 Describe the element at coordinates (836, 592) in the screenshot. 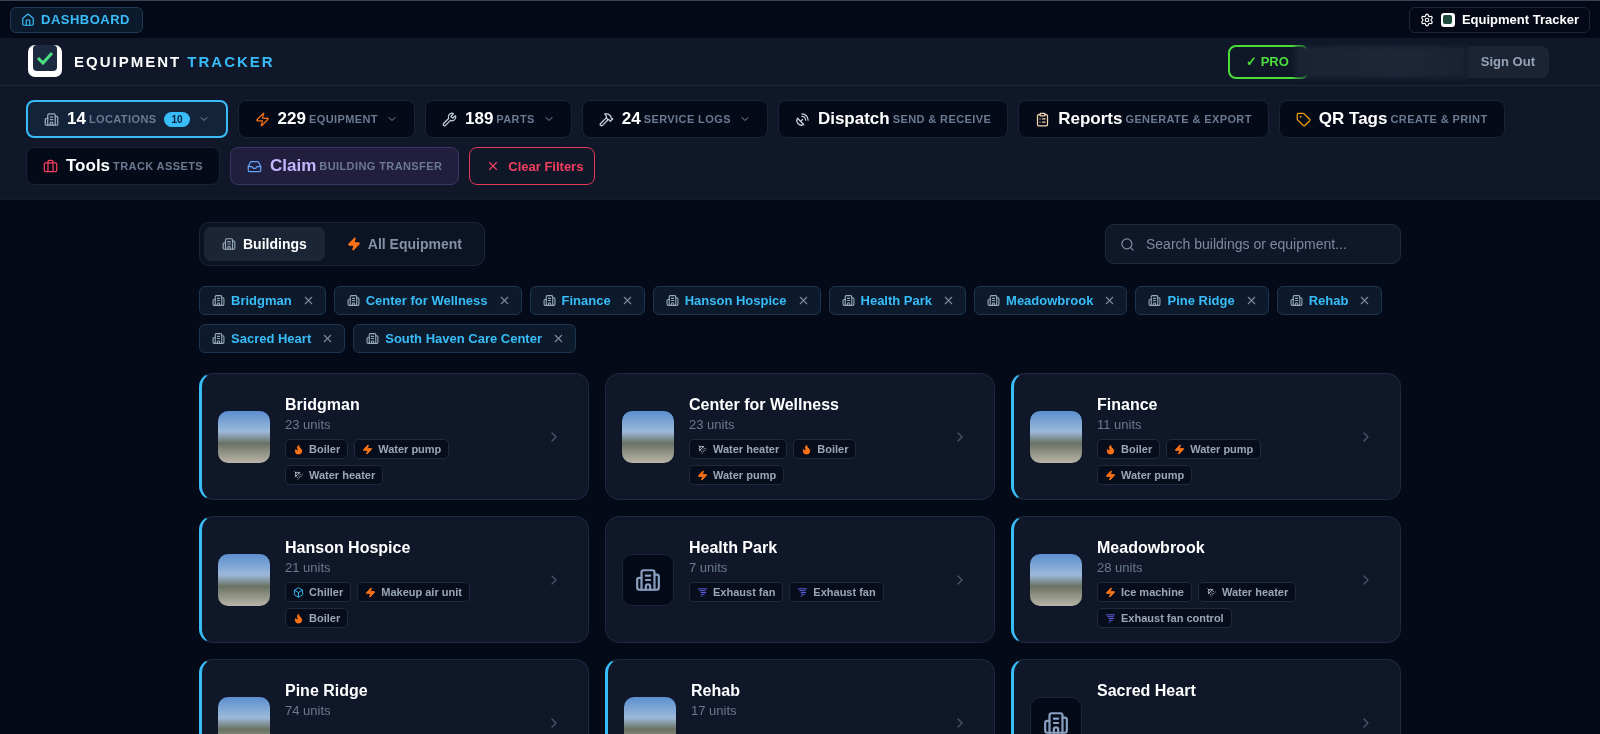

I see `equipment-tag: Exhaust fan` at that location.